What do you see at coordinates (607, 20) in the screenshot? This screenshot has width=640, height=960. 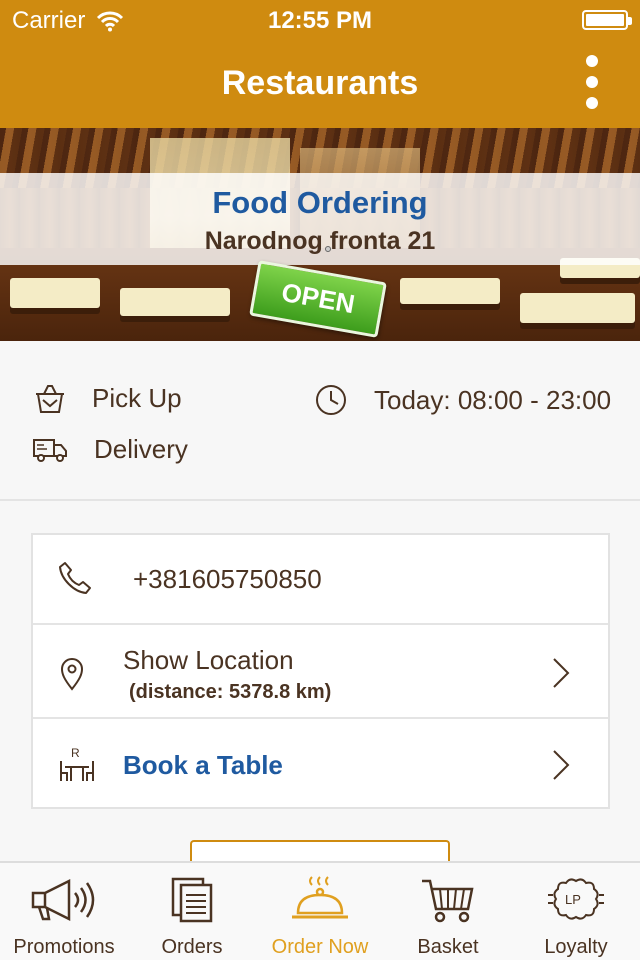 I see `battery-icon` at bounding box center [607, 20].